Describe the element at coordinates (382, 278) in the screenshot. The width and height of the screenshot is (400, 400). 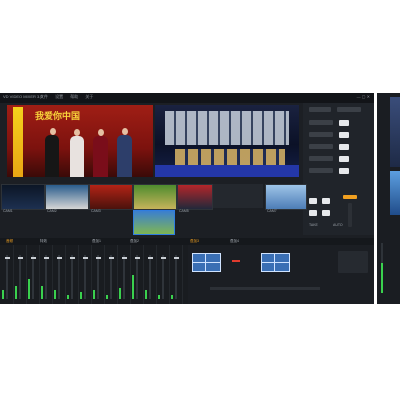
I see `secondary-meter` at that location.